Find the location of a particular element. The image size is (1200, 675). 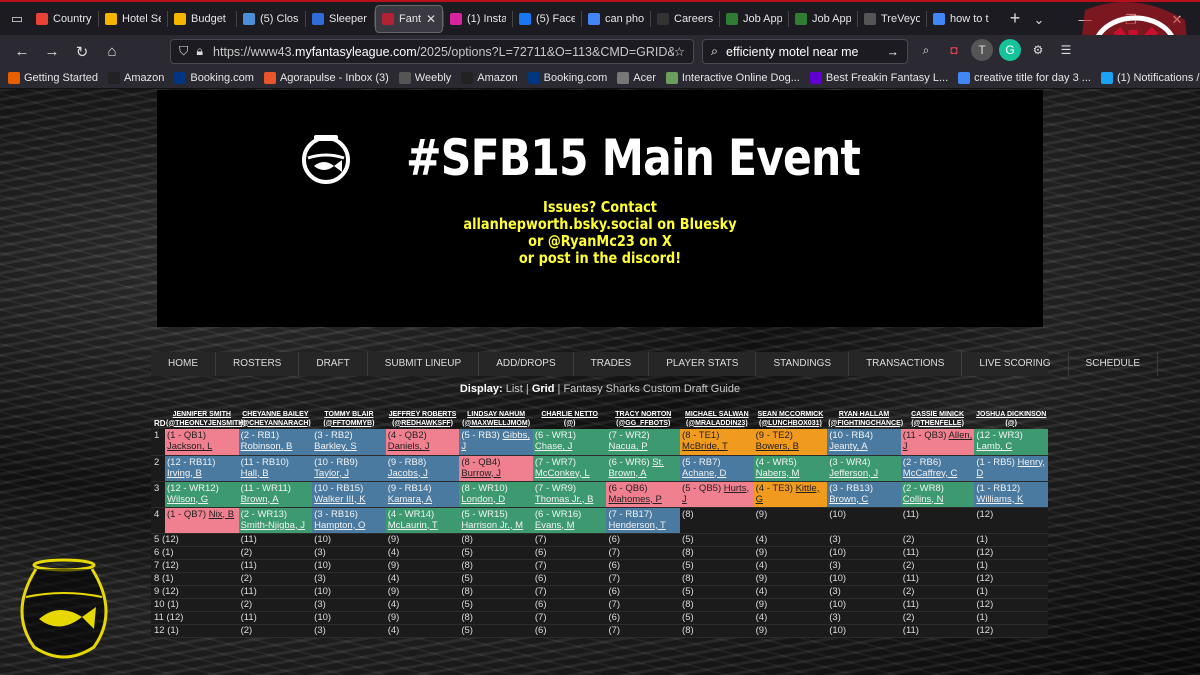

draft-pick-cell: (6 - WR6) St. Brown, A is located at coordinates (643, 468).